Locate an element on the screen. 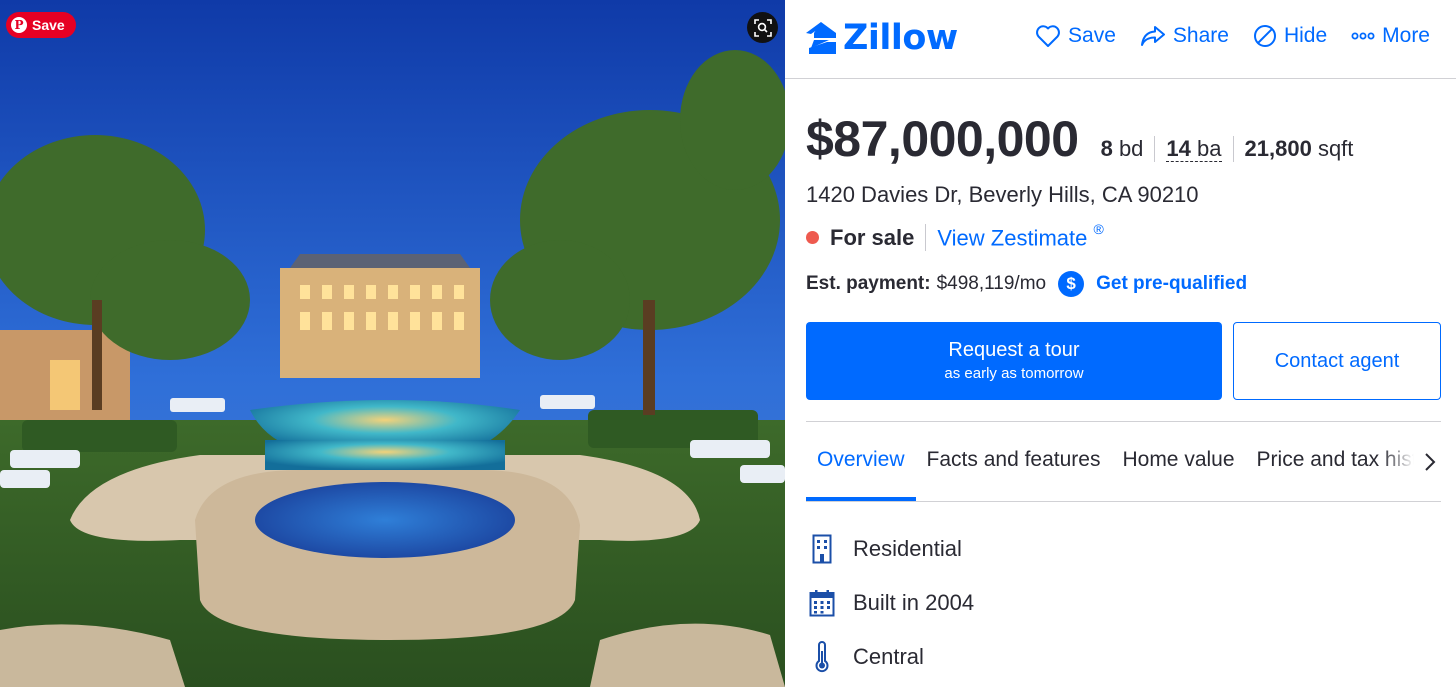  zillow-logo: Zillow is located at coordinates (881, 38).